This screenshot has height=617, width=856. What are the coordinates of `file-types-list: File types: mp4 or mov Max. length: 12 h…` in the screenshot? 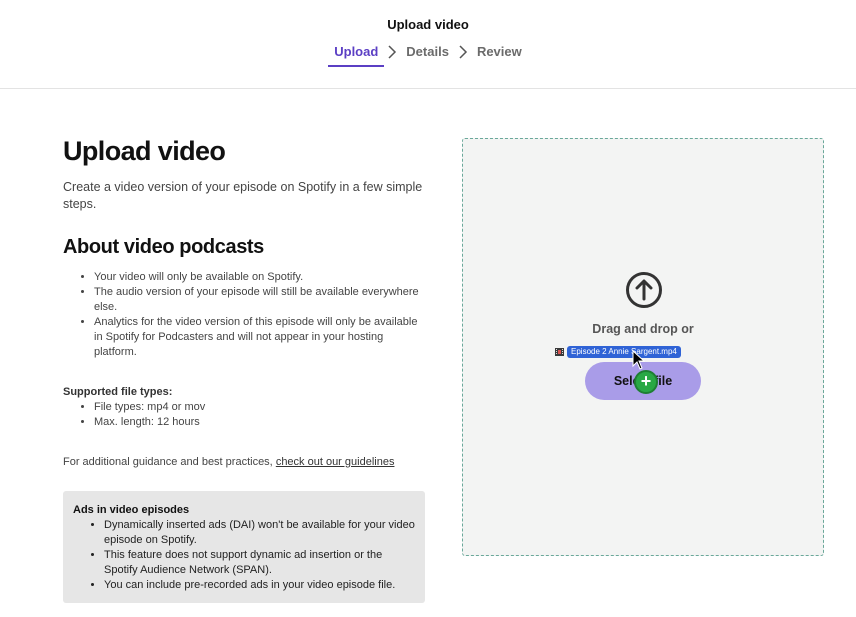 It's located at (245, 415).